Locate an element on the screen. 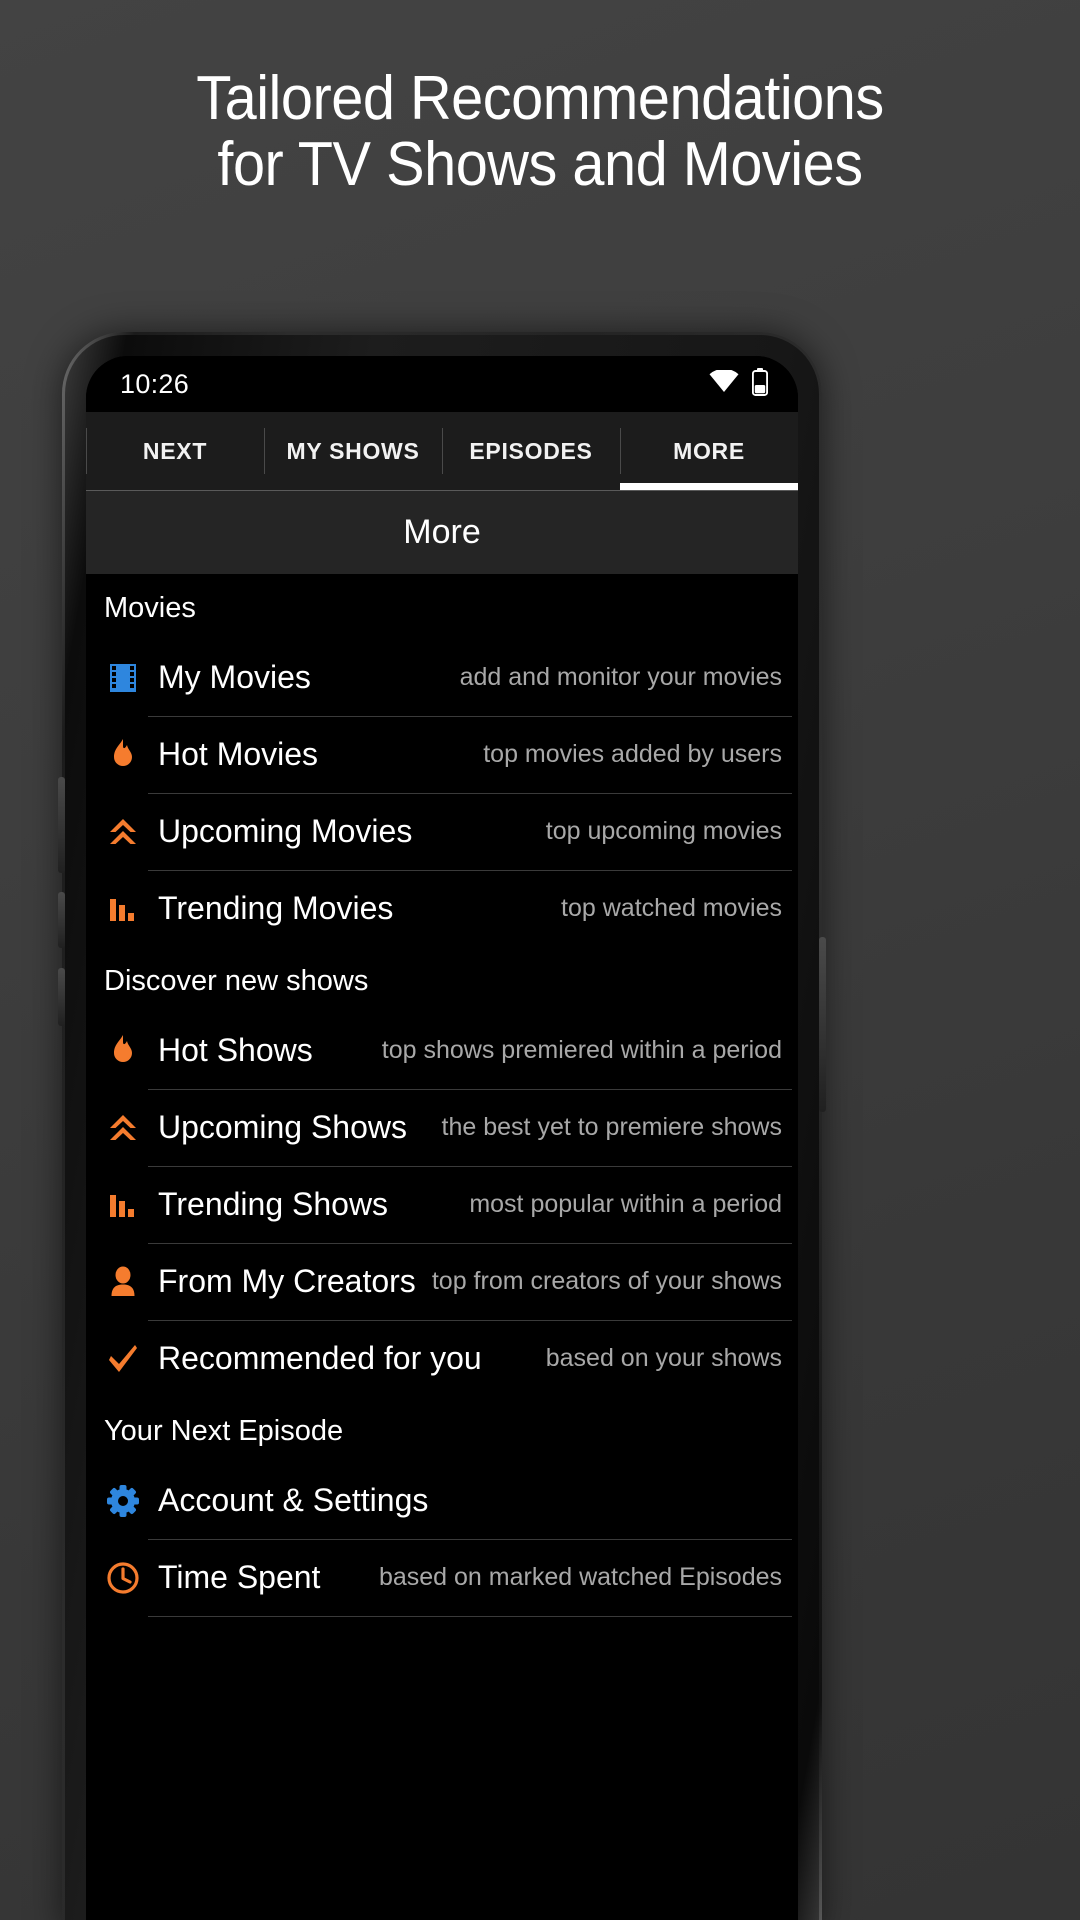  section-header-discover-new-shows: Discover new shows is located at coordinates (236, 981).